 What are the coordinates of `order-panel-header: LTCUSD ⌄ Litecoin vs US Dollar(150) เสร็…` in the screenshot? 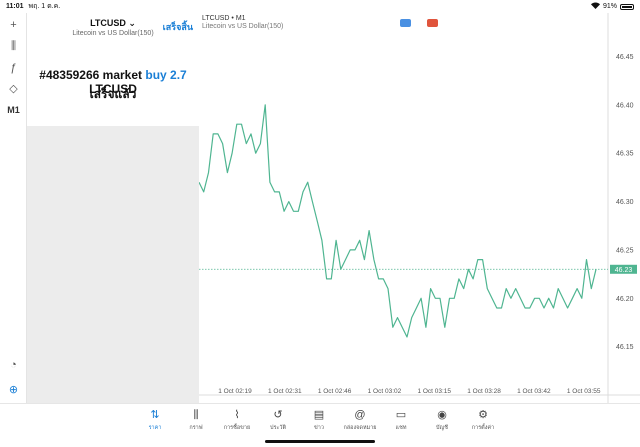 It's located at (113, 69).